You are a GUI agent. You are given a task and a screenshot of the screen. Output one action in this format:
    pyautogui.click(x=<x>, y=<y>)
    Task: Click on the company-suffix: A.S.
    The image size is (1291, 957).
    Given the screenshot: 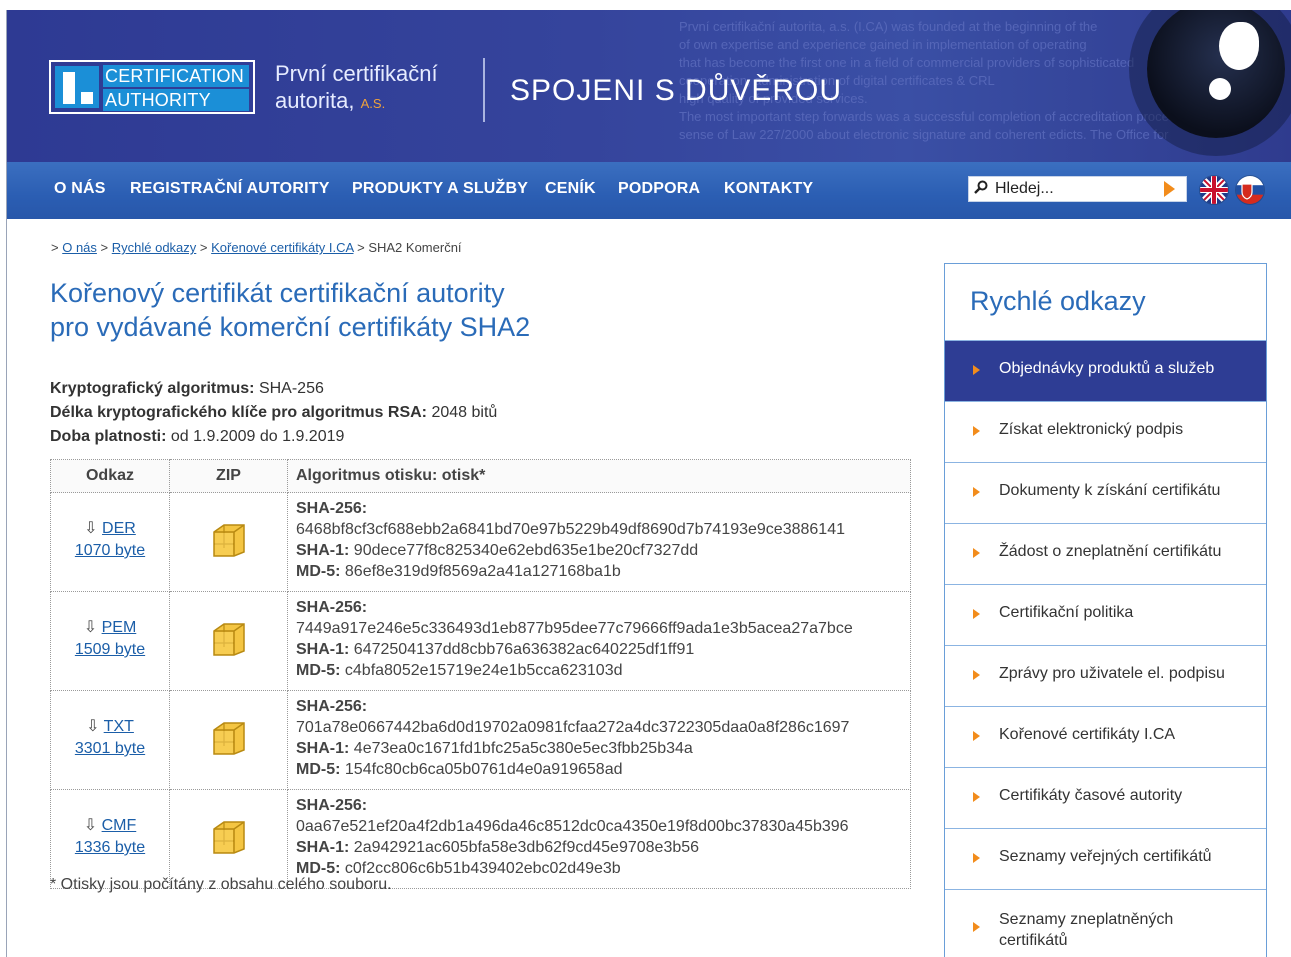 What is the action you would take?
    pyautogui.click(x=373, y=103)
    